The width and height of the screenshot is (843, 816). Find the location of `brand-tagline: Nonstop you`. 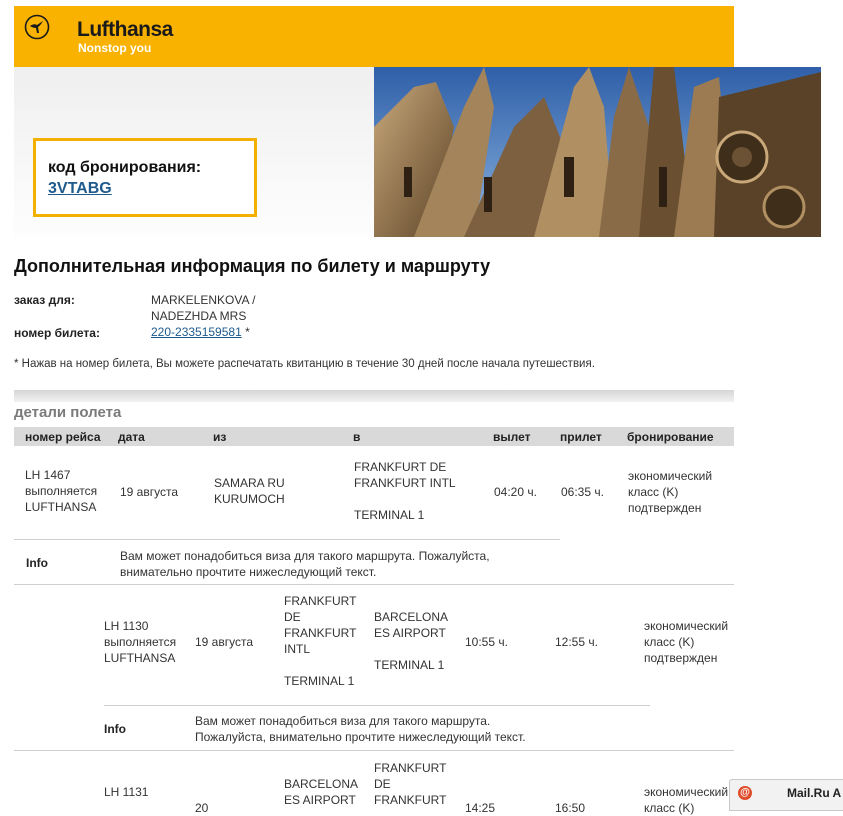

brand-tagline: Nonstop you is located at coordinates (115, 48).